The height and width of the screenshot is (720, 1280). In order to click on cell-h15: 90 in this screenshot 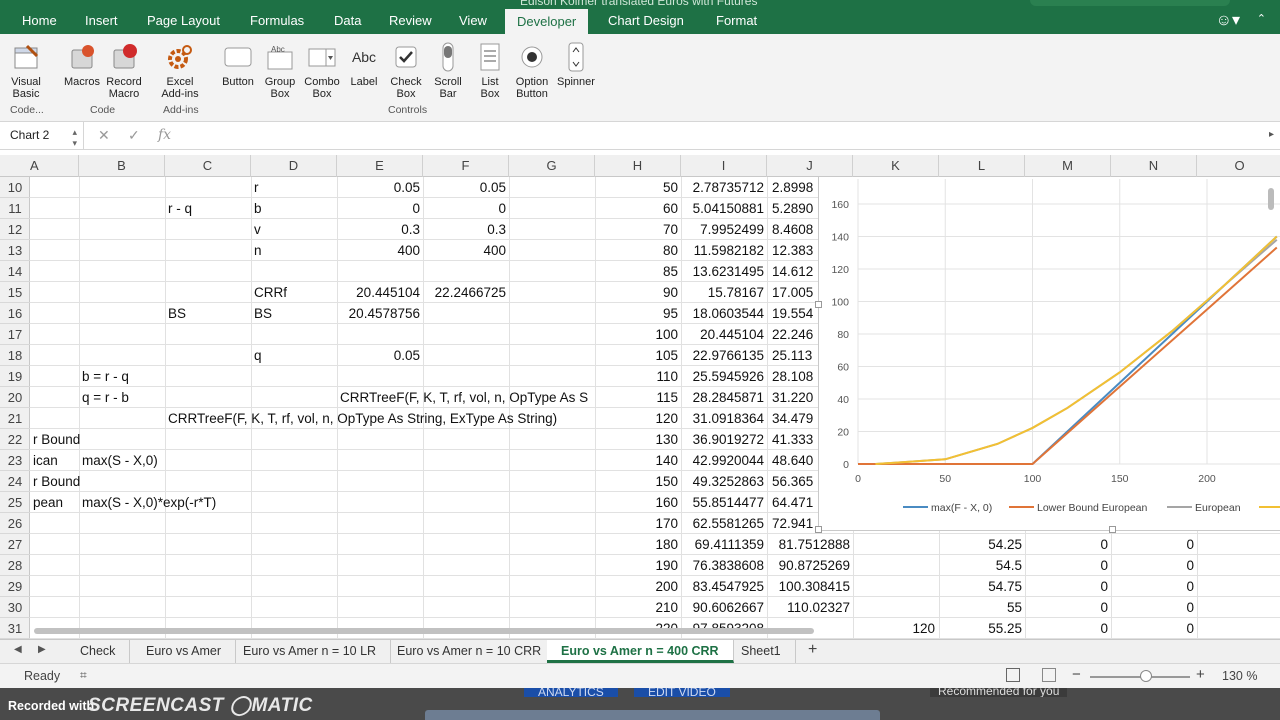, I will do `click(638, 292)`.